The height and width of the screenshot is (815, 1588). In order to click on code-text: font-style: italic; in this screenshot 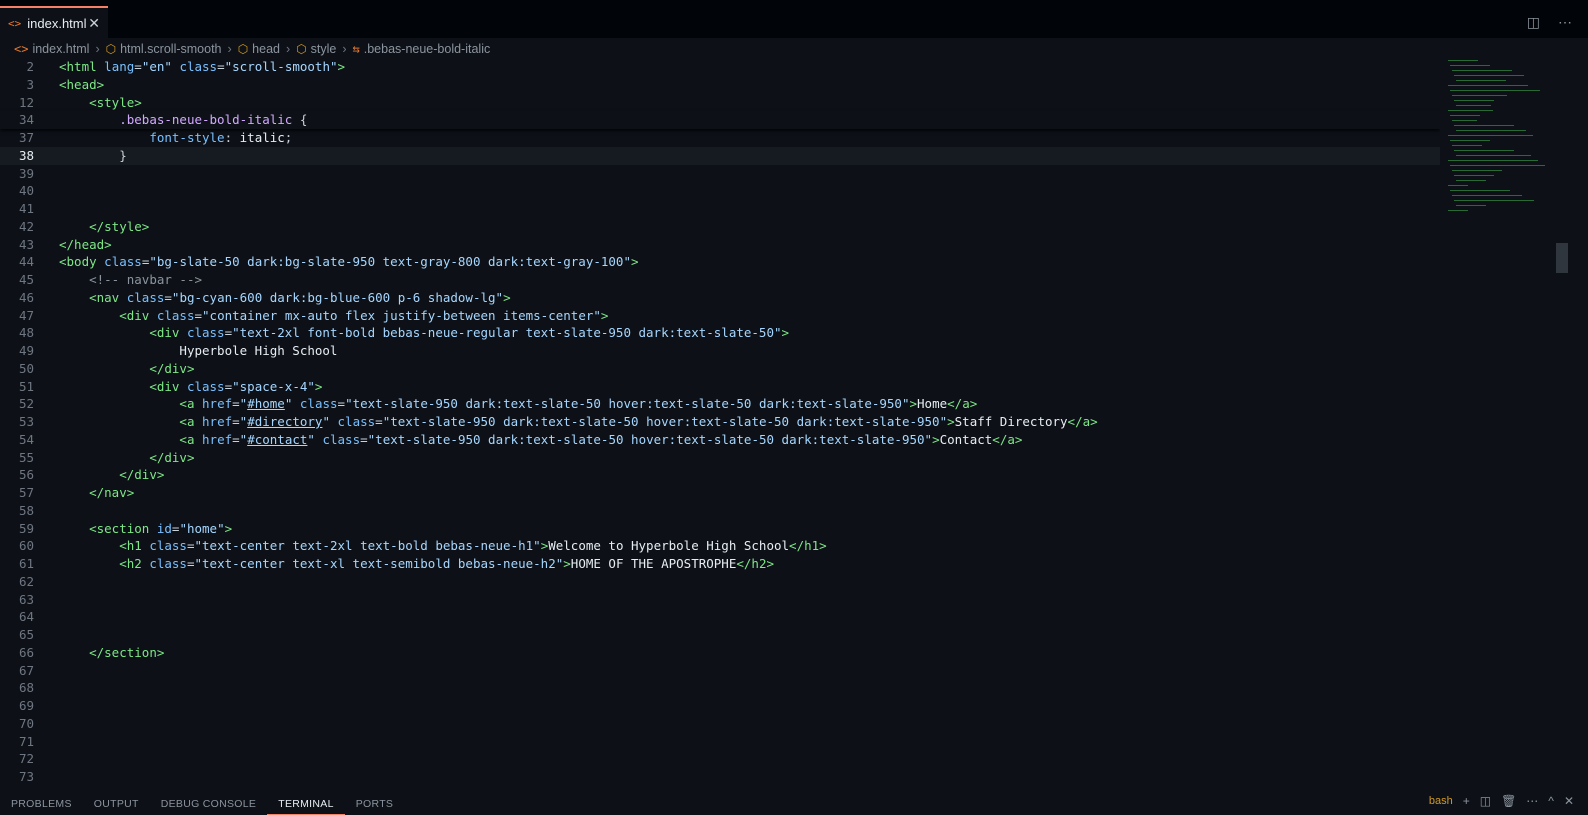, I will do `click(175, 138)`.